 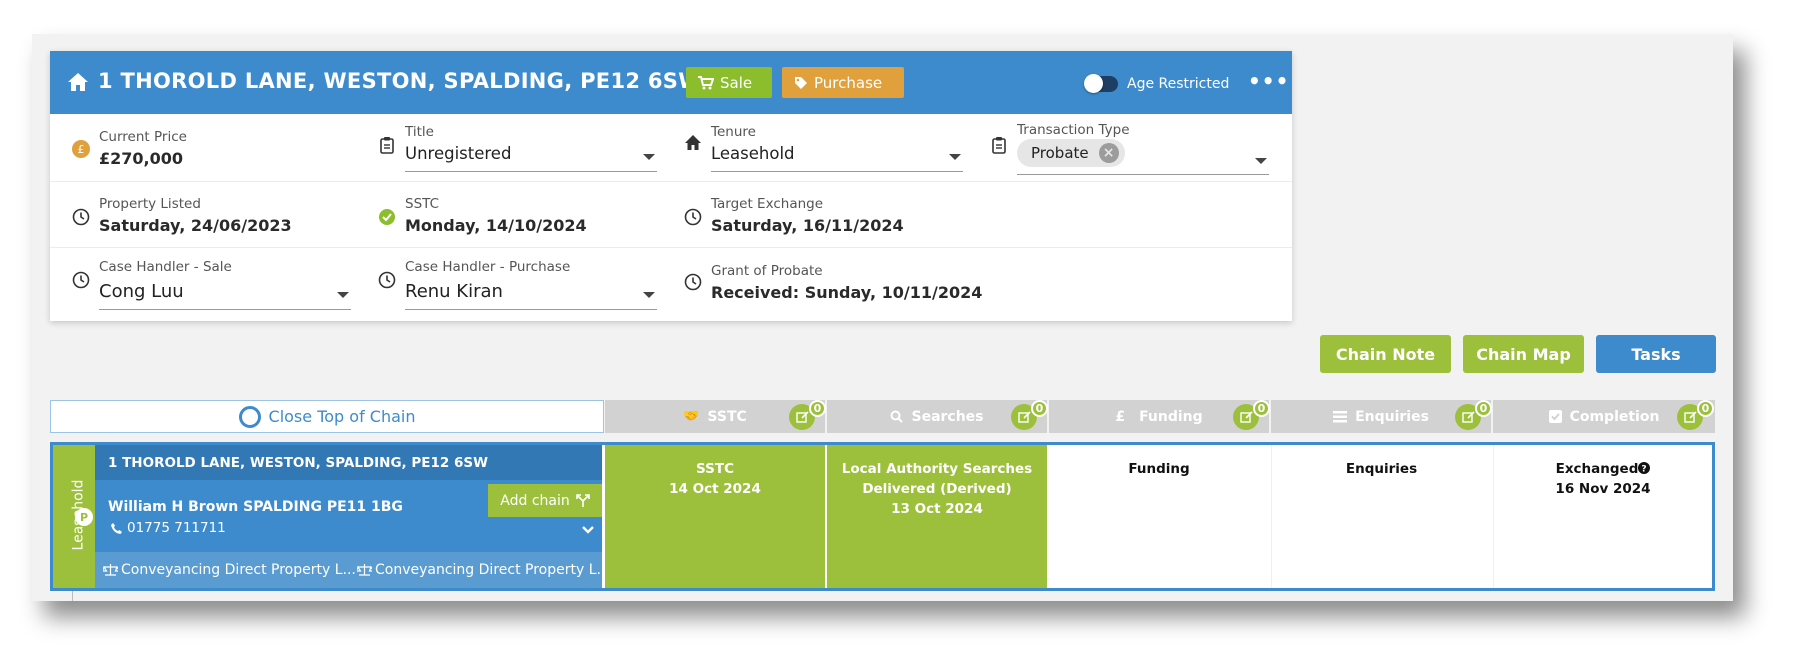 I want to click on title-label: Title, so click(x=419, y=132).